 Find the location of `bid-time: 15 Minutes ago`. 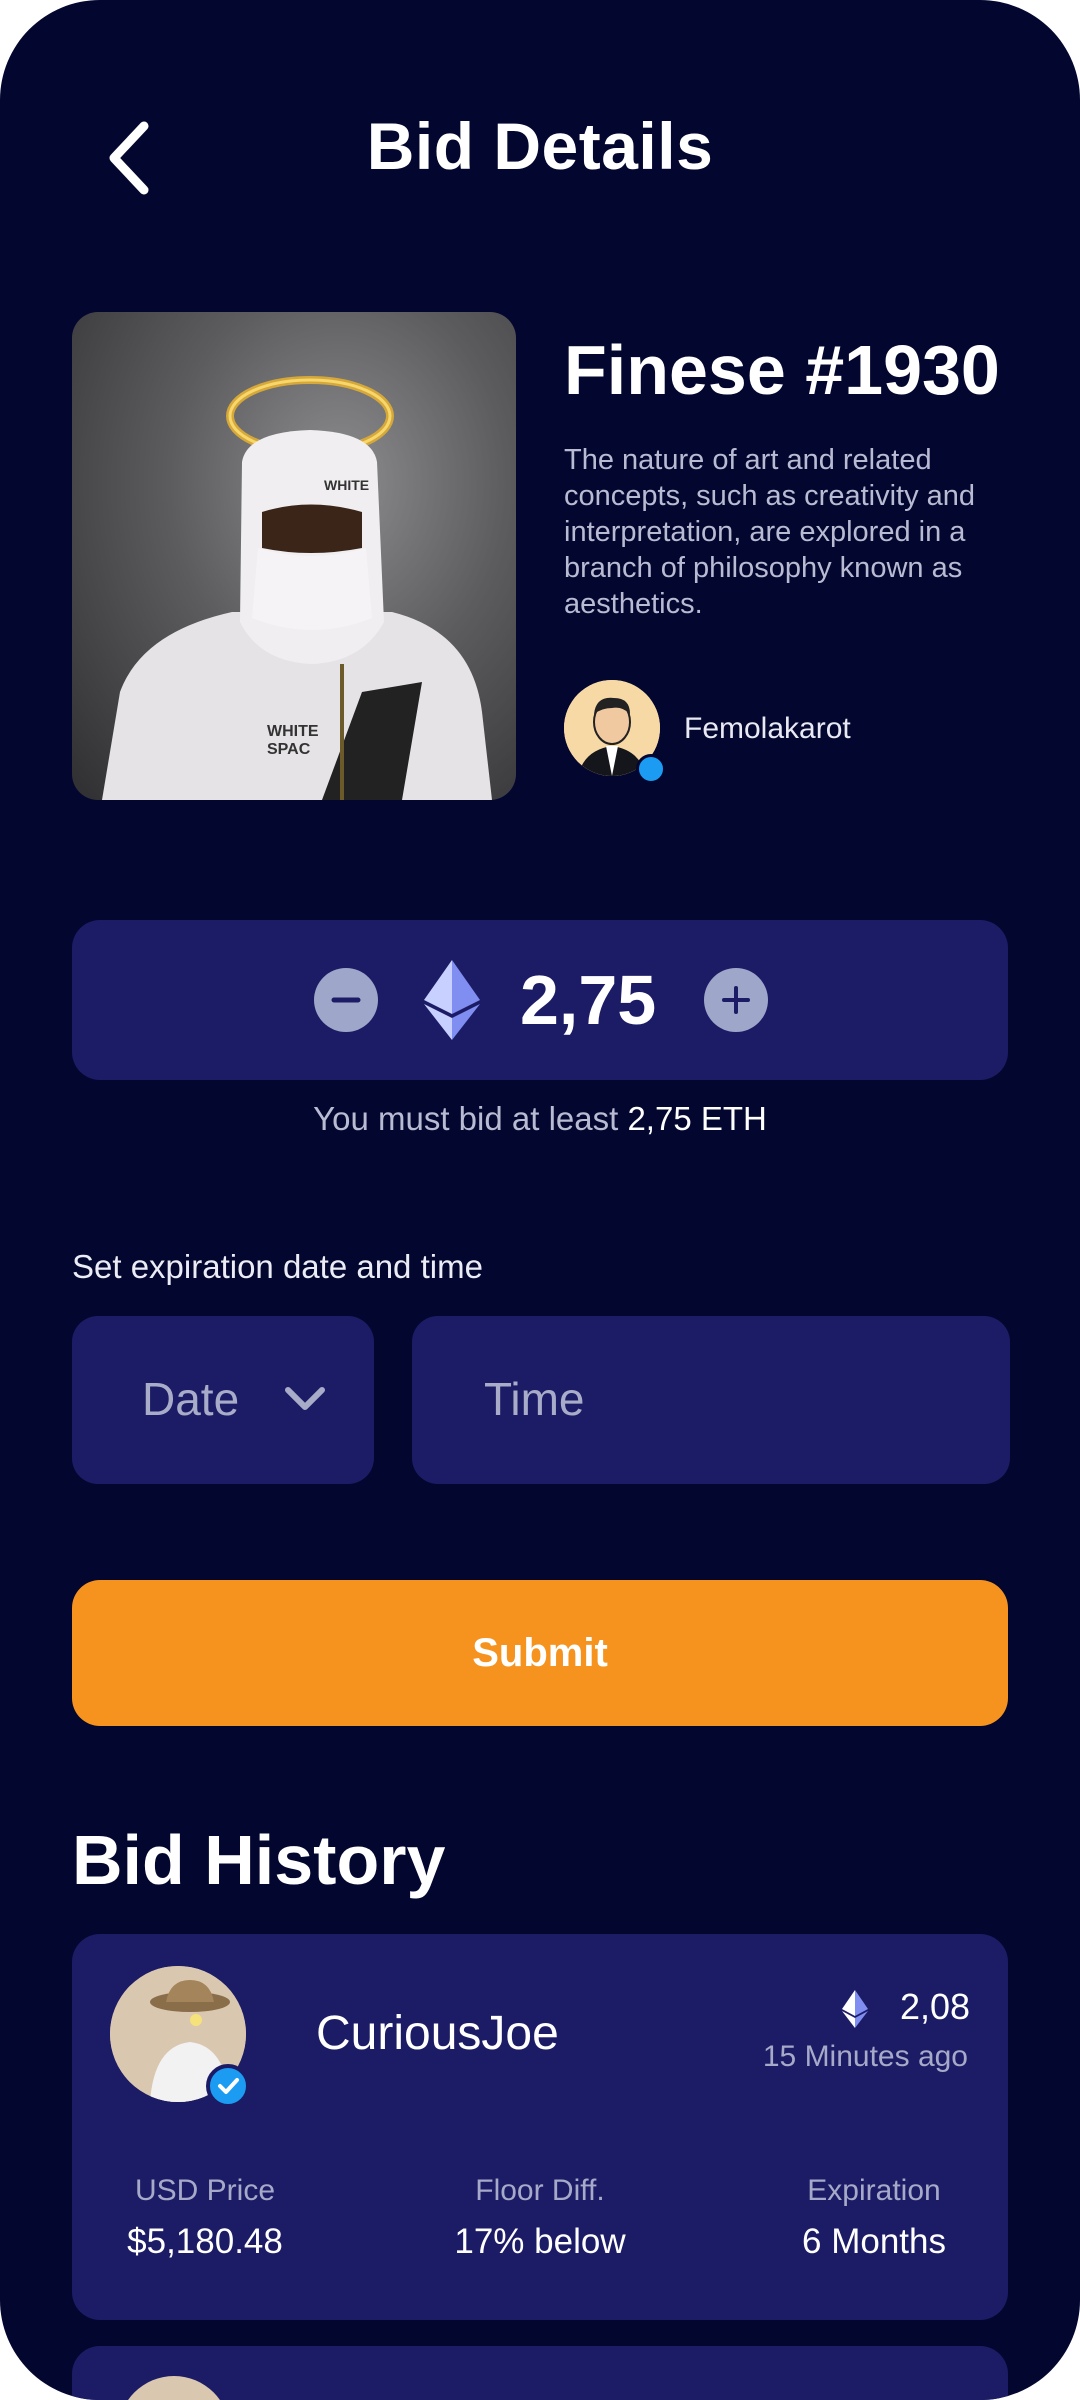

bid-time: 15 Minutes ago is located at coordinates (865, 2056).